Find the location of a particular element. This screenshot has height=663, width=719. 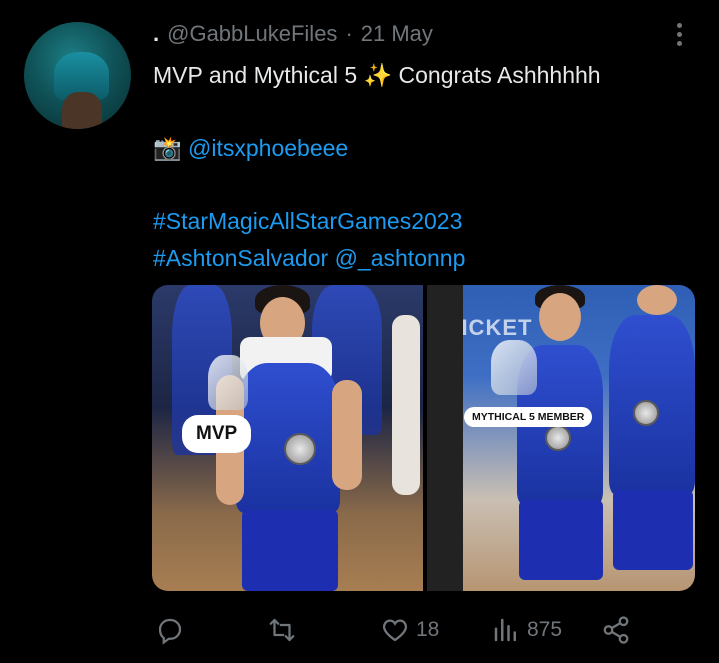

tweet-header: . @GabbLukeFiles · 21 May is located at coordinates (421, 34).